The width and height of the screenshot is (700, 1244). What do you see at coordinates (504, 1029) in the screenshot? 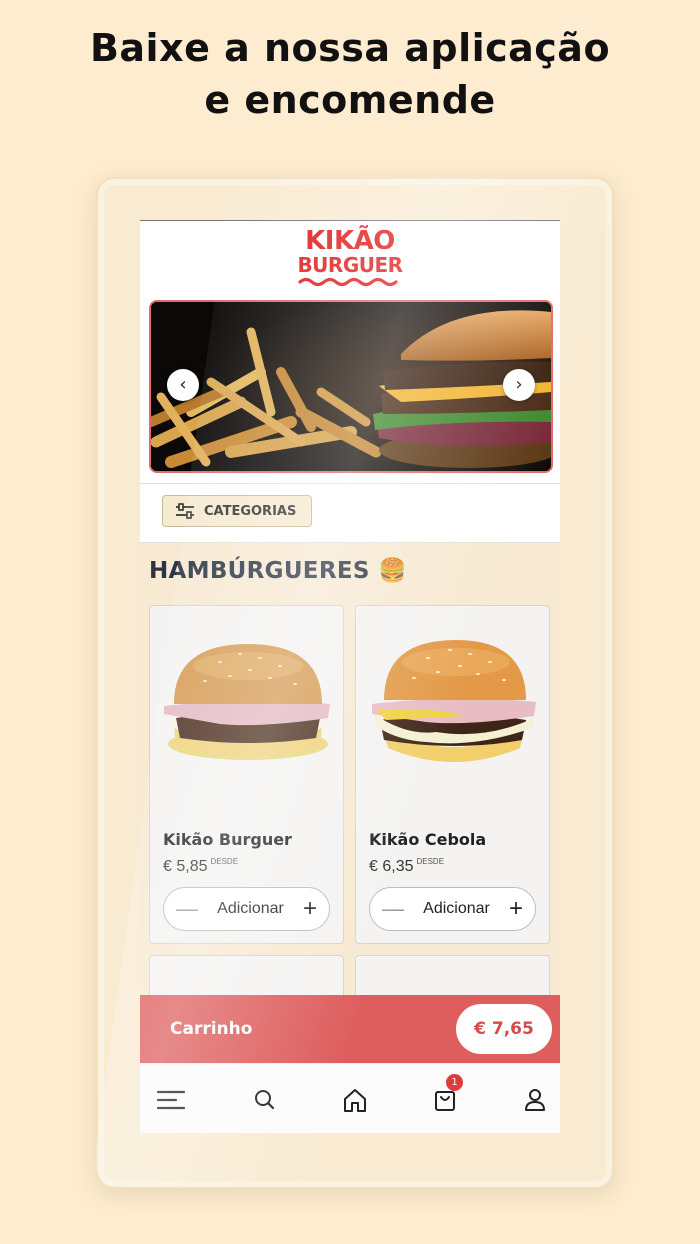
I see `cart-total-button: € 7,65` at bounding box center [504, 1029].